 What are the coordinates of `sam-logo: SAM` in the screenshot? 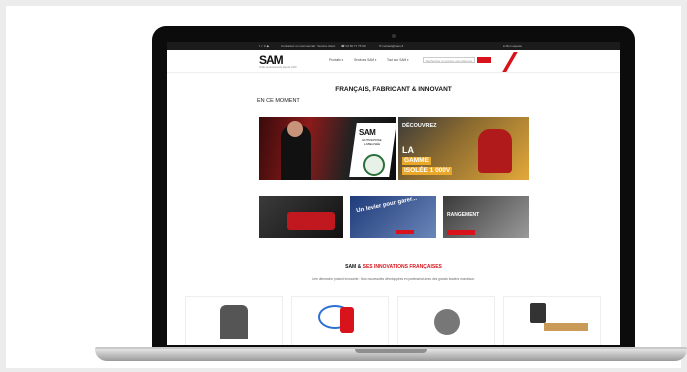 It's located at (271, 60).